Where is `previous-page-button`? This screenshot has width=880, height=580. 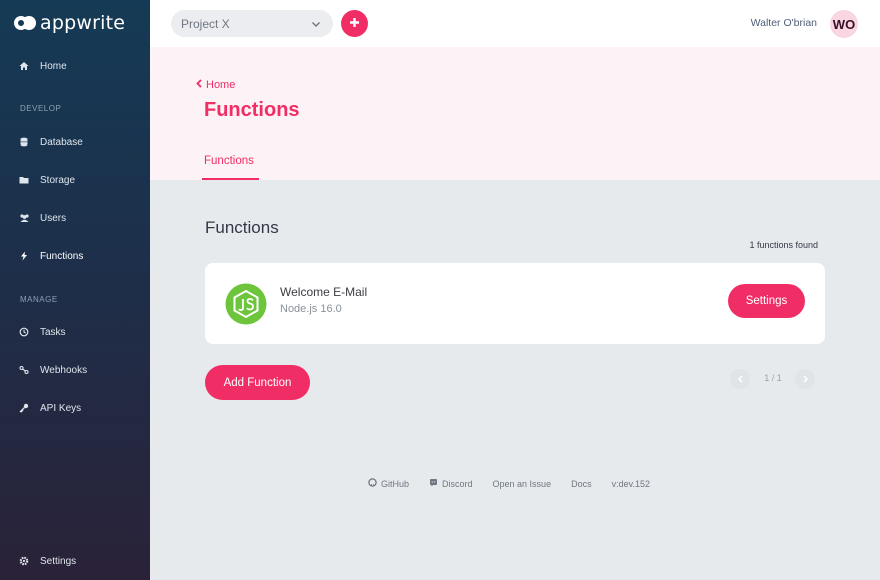 previous-page-button is located at coordinates (740, 379).